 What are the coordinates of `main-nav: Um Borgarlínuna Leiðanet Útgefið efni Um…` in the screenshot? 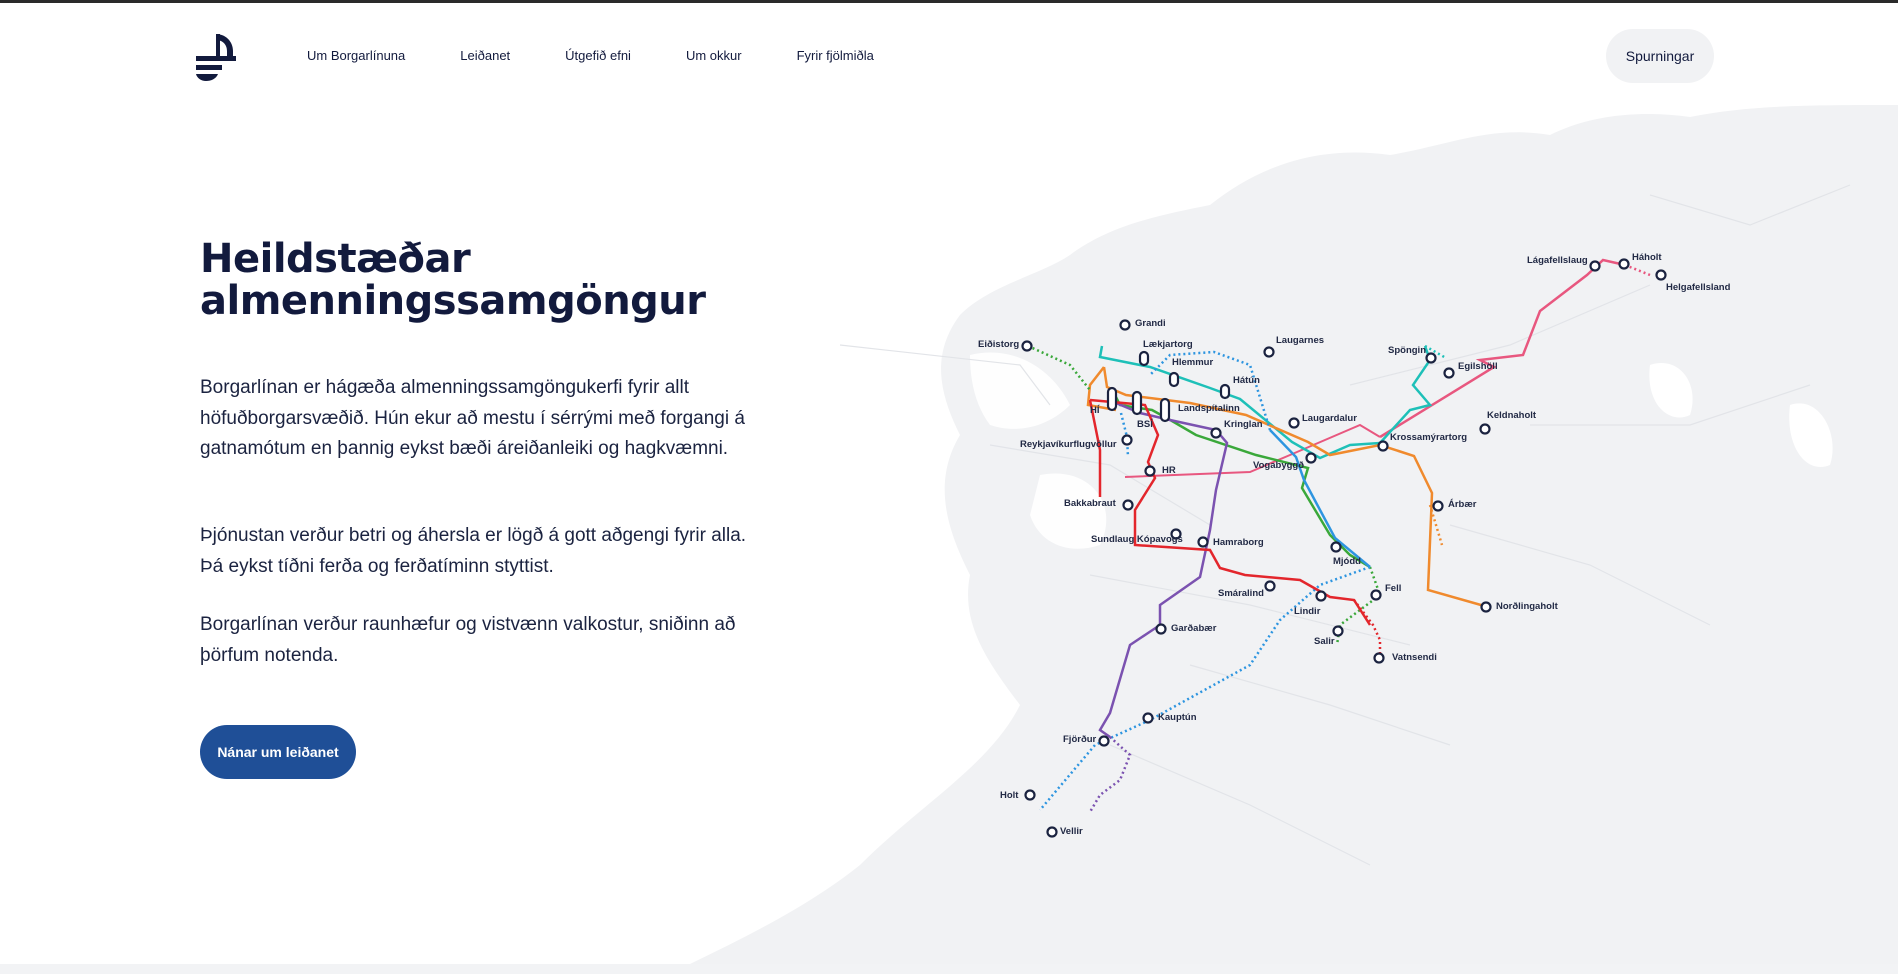 It's located at (618, 55).